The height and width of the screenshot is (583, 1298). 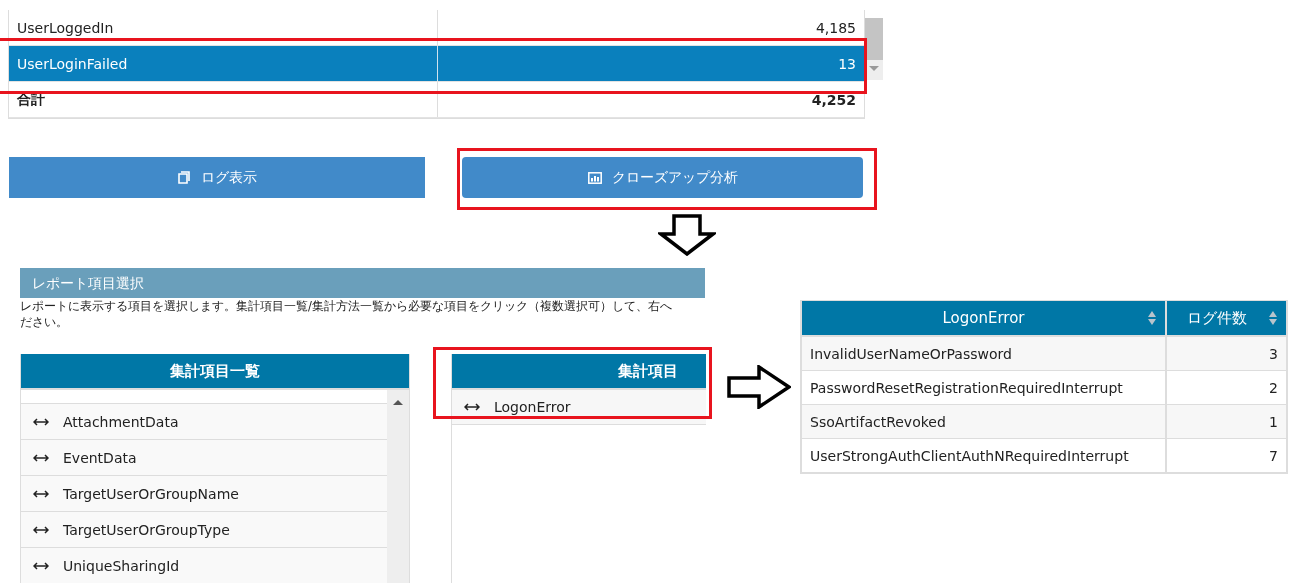 What do you see at coordinates (1226, 387) in the screenshot?
I see `table-cell: 2` at bounding box center [1226, 387].